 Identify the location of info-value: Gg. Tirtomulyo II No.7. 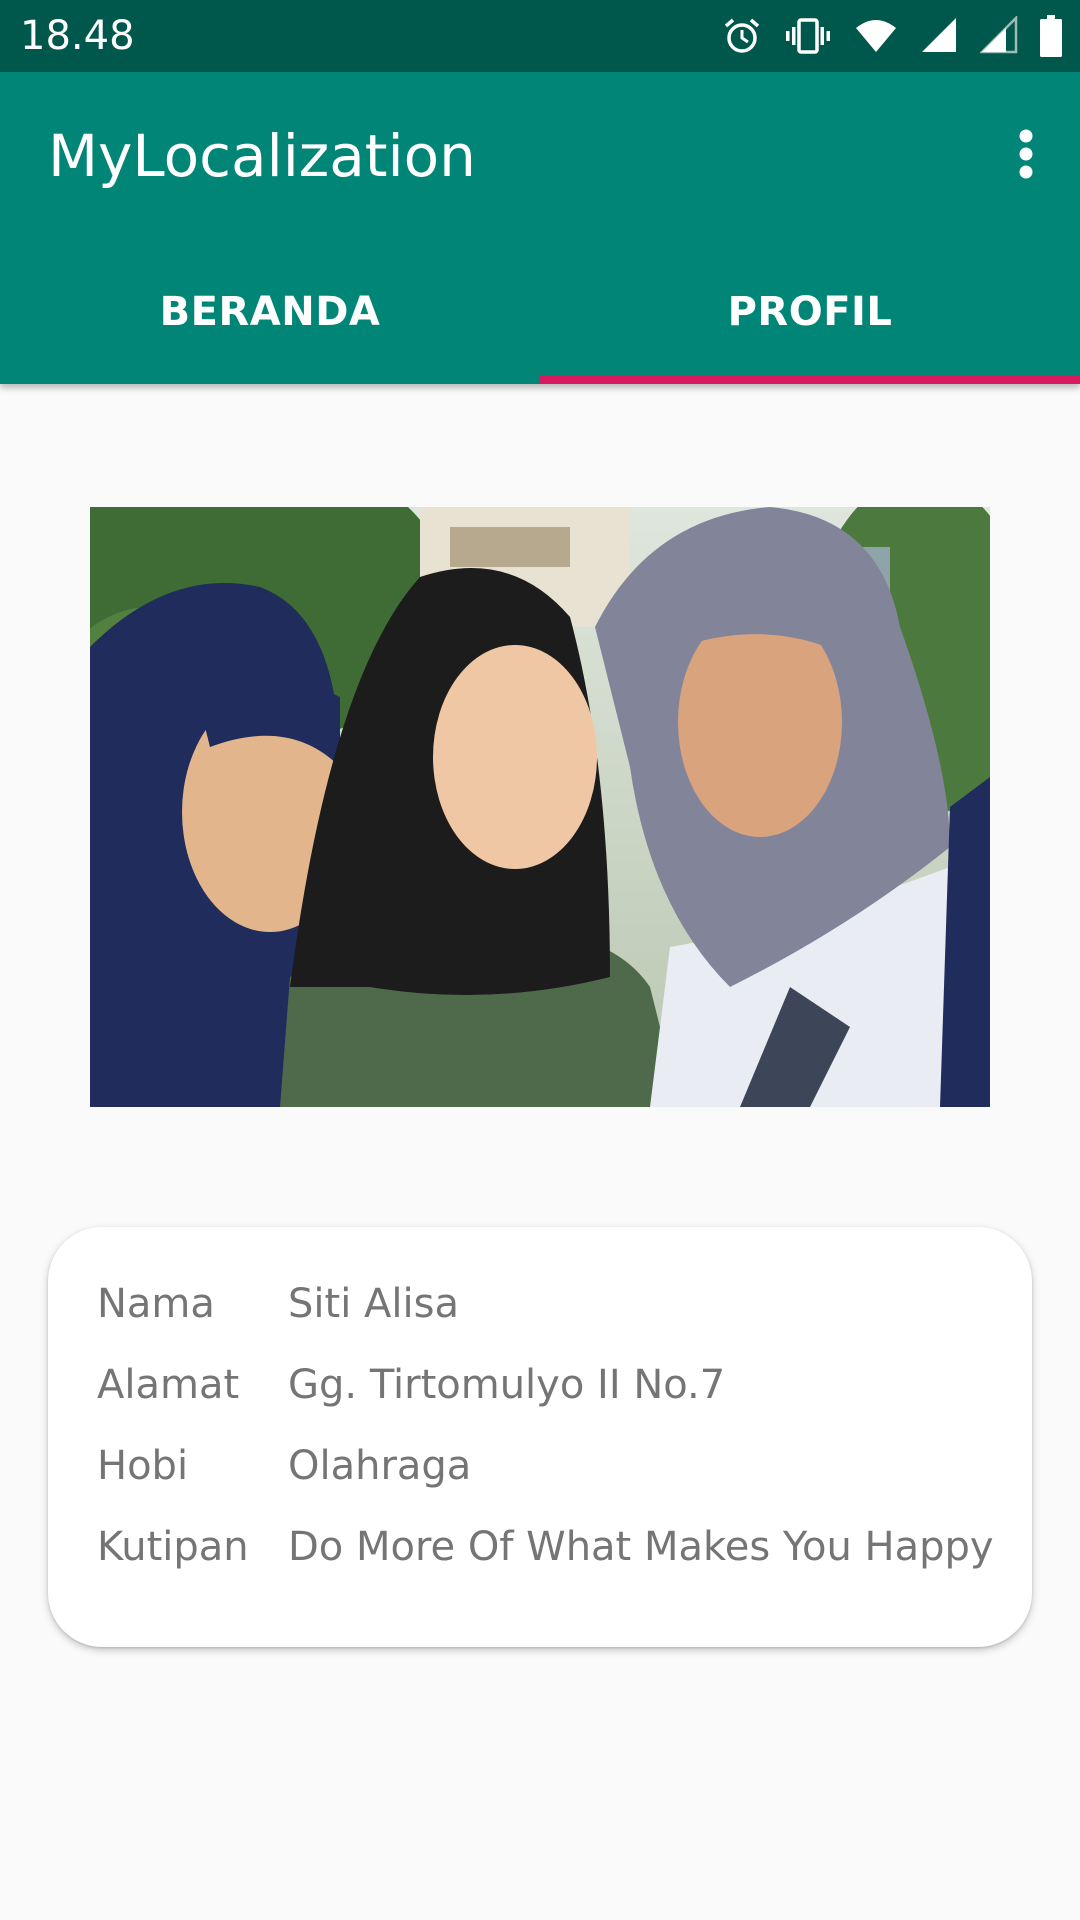
(507, 1385).